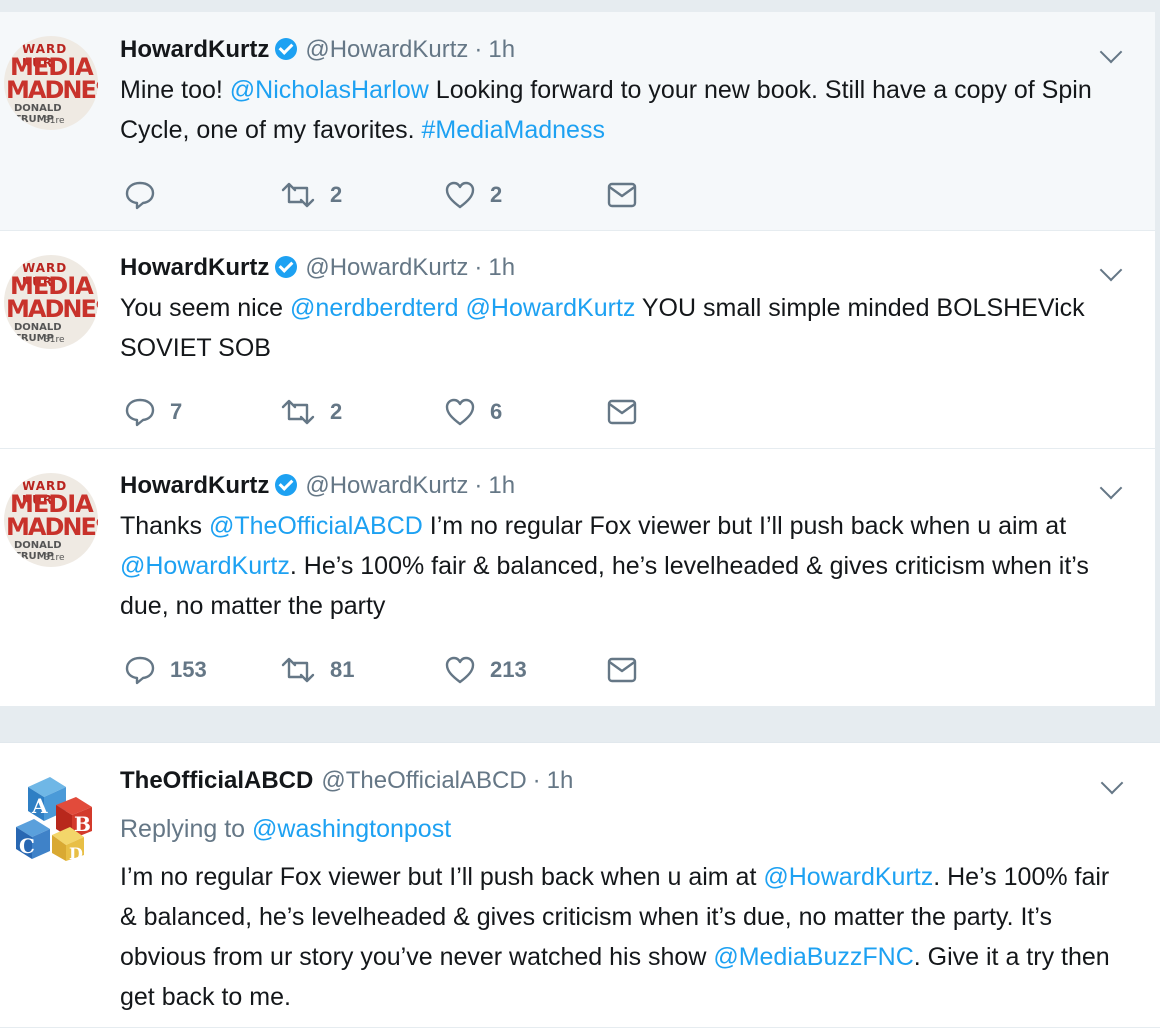  What do you see at coordinates (175, 90) in the screenshot?
I see `tweet-text-segment: Mine too!` at bounding box center [175, 90].